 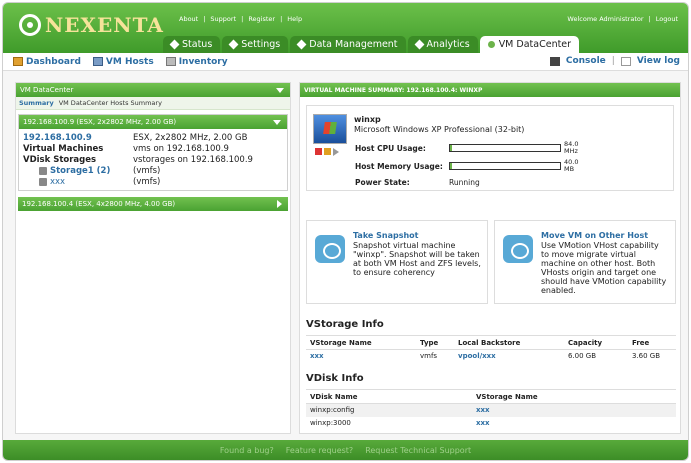 What do you see at coordinates (223, 19) in the screenshot?
I see `support-link: Support` at bounding box center [223, 19].